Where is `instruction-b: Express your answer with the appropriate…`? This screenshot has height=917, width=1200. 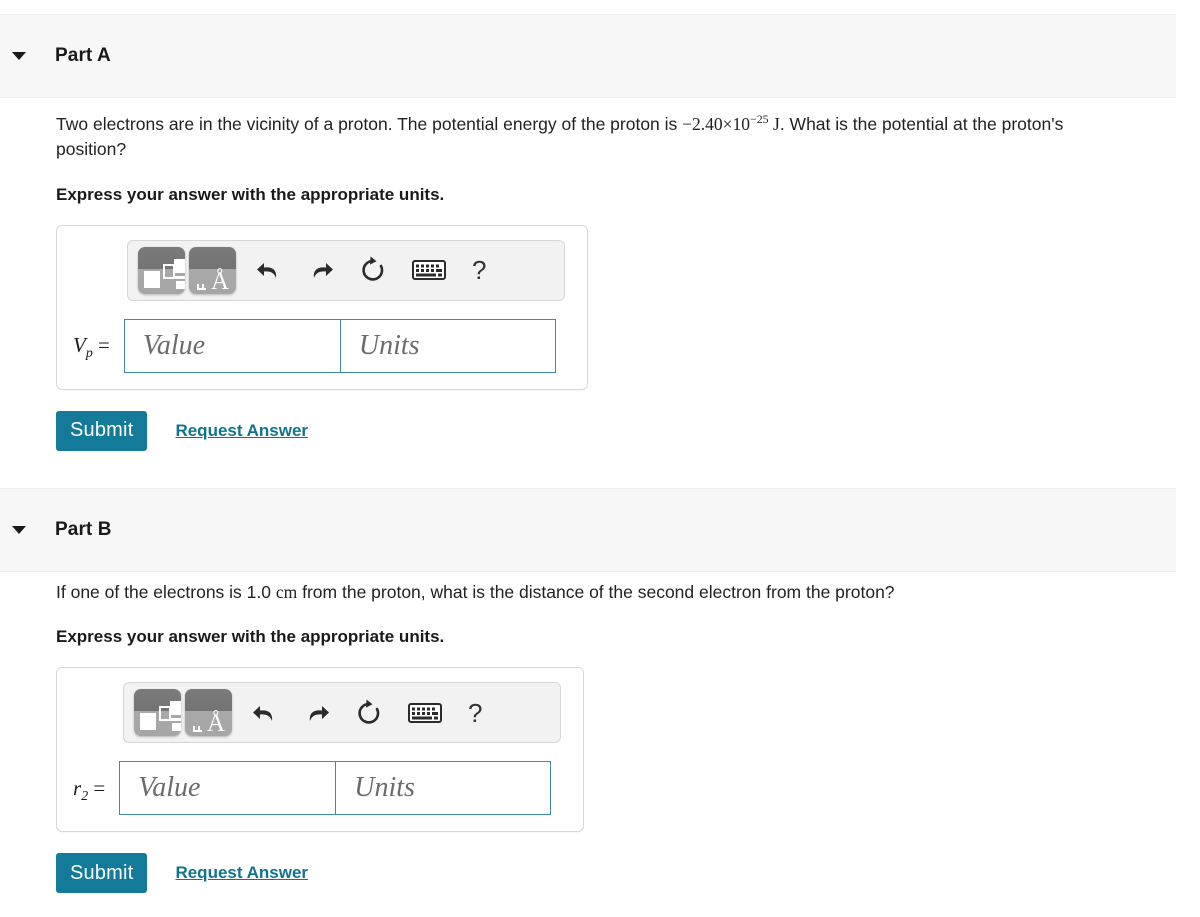
instruction-b: Express your answer with the appropriate… is located at coordinates (250, 637).